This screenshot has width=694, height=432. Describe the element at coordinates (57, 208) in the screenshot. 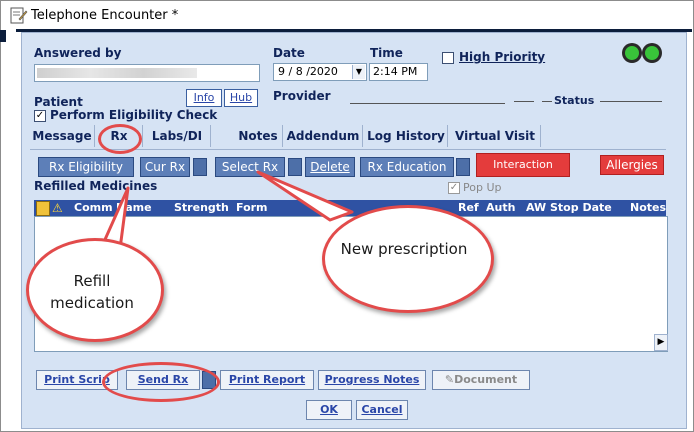

I see `warning-icon: ⚠` at that location.